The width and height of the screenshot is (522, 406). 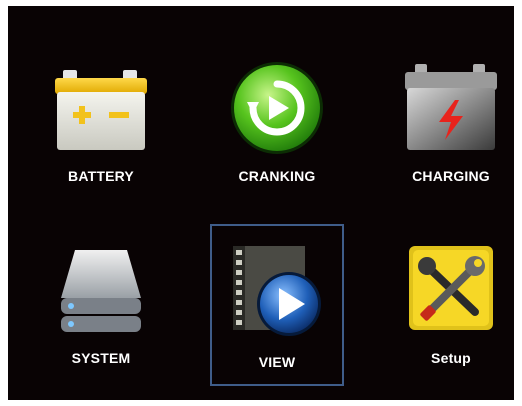 I want to click on menu-item-battery: BATTERY, so click(x=101, y=121).